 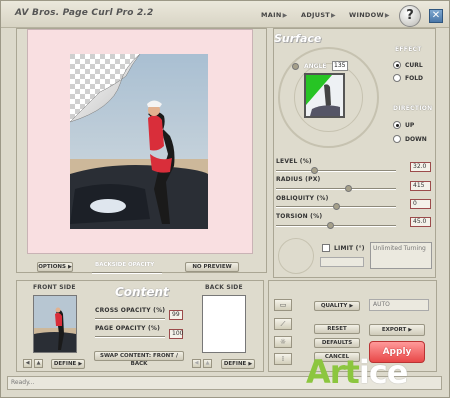 I want to click on direction-up-radio, so click(x=397, y=125).